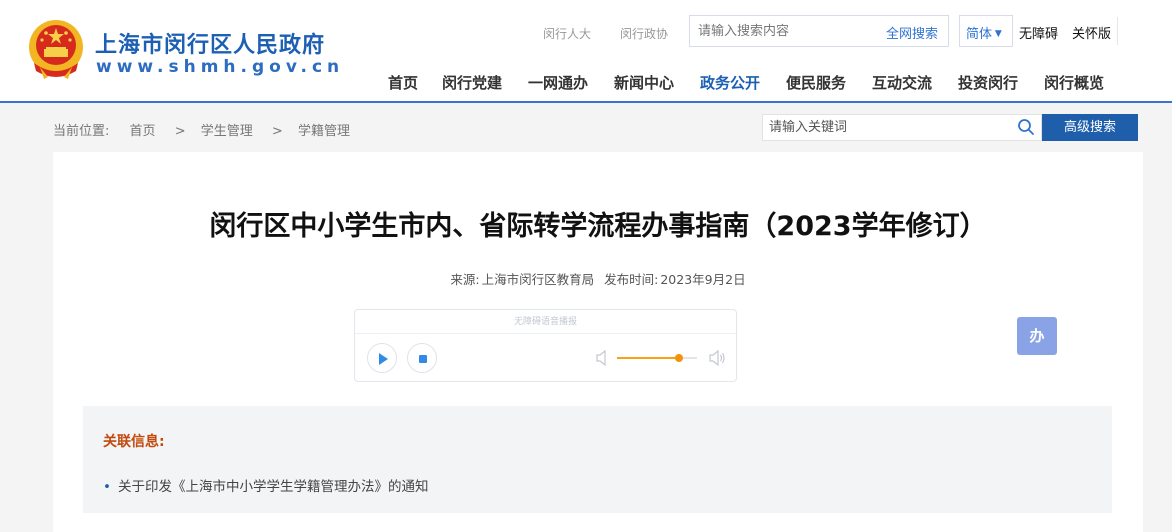  Describe the element at coordinates (143, 131) in the screenshot. I see `breadcrumb-home: 首页` at that location.